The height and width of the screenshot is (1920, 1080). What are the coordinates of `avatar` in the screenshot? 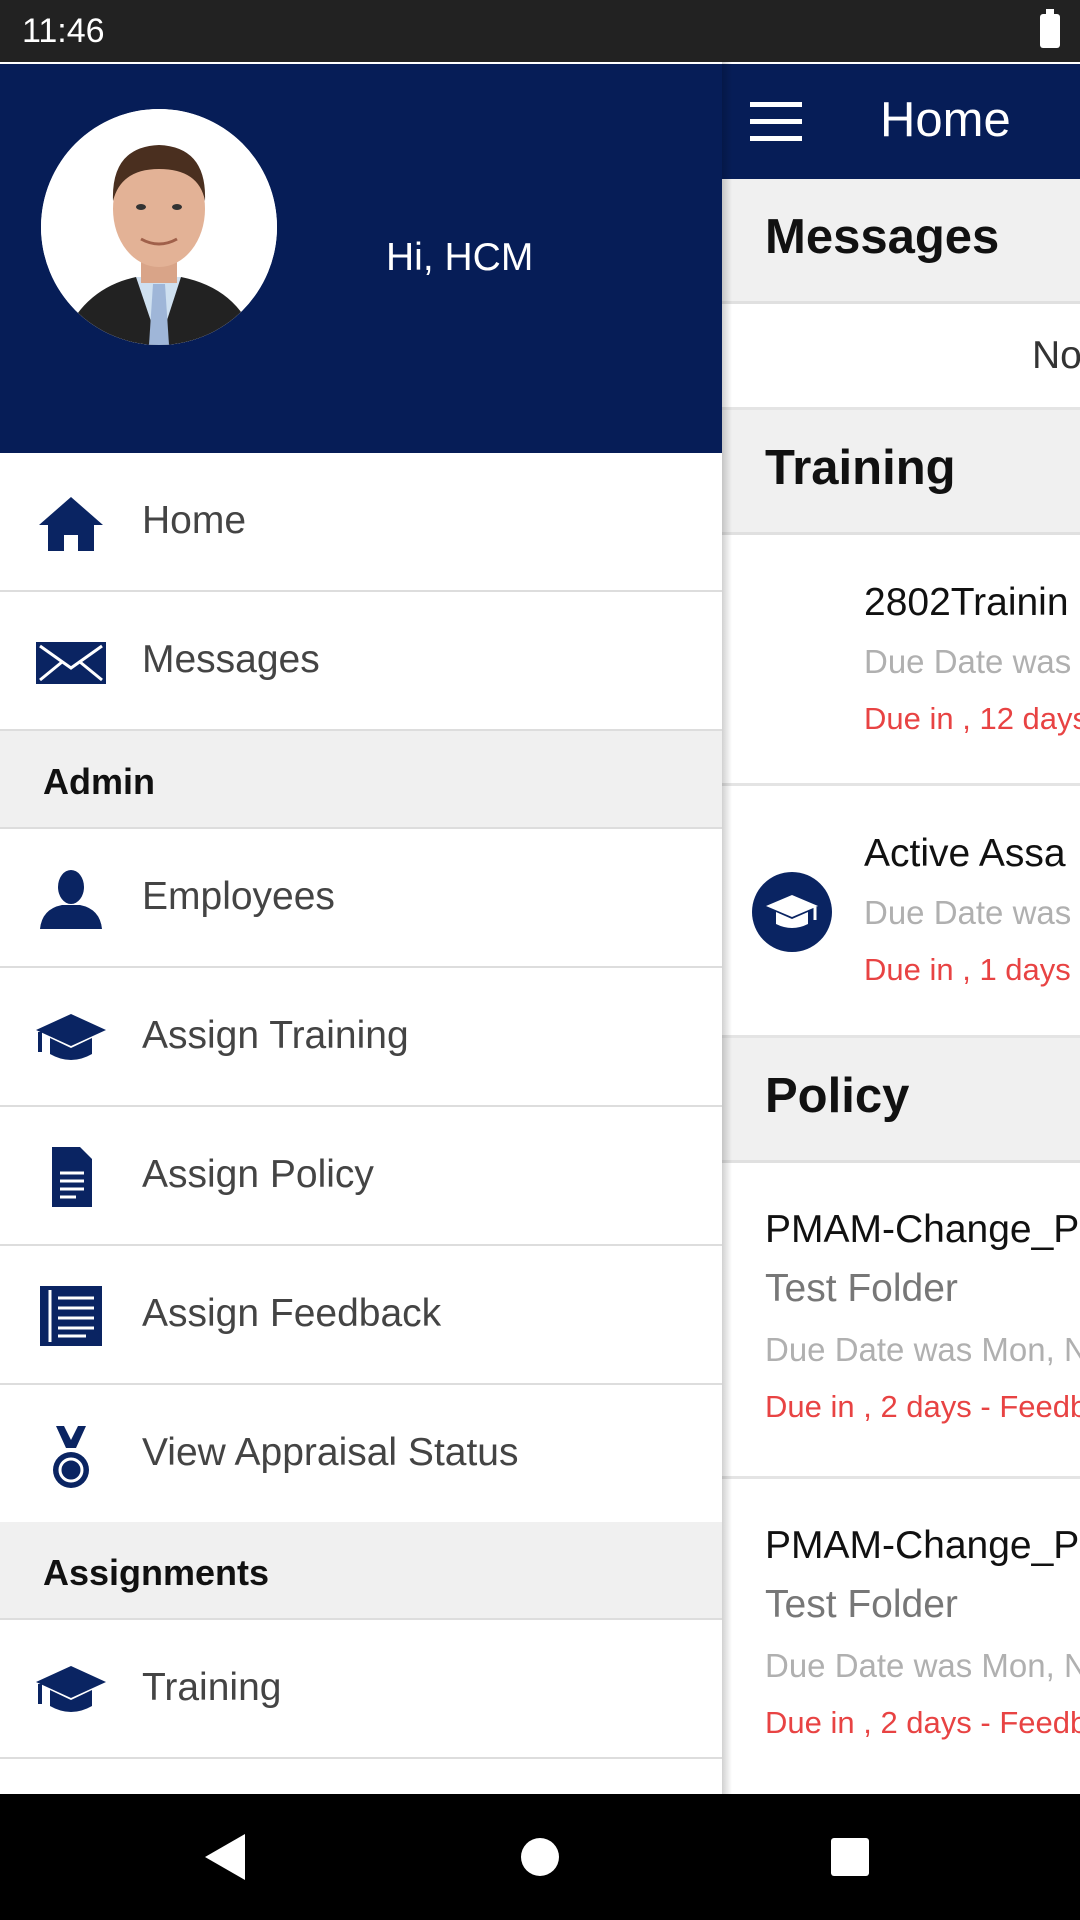 It's located at (159, 227).